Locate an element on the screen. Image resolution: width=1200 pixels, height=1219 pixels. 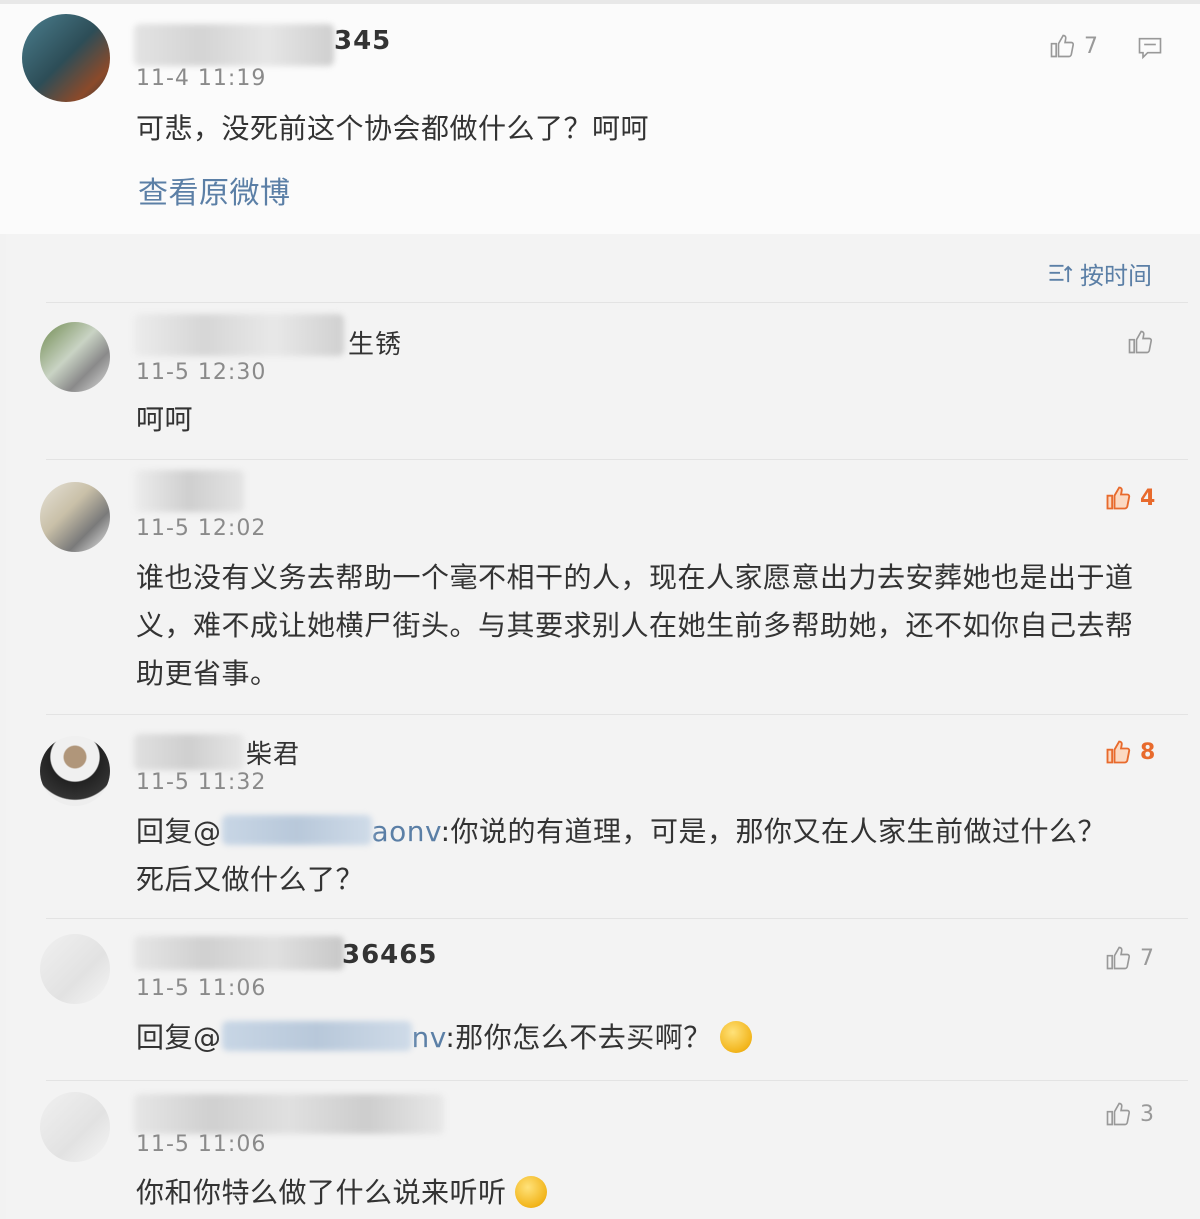
like-button is located at coordinates (1144, 342).